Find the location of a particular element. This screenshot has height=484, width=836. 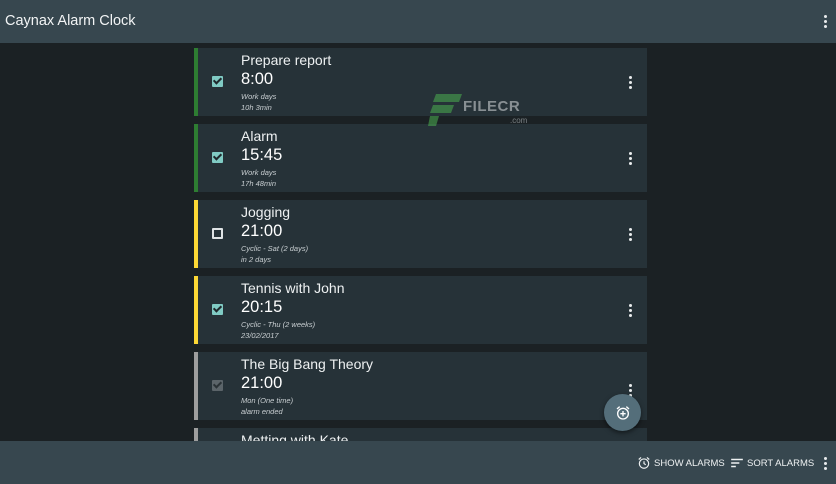

alarm-time: 20:15 is located at coordinates (262, 307).